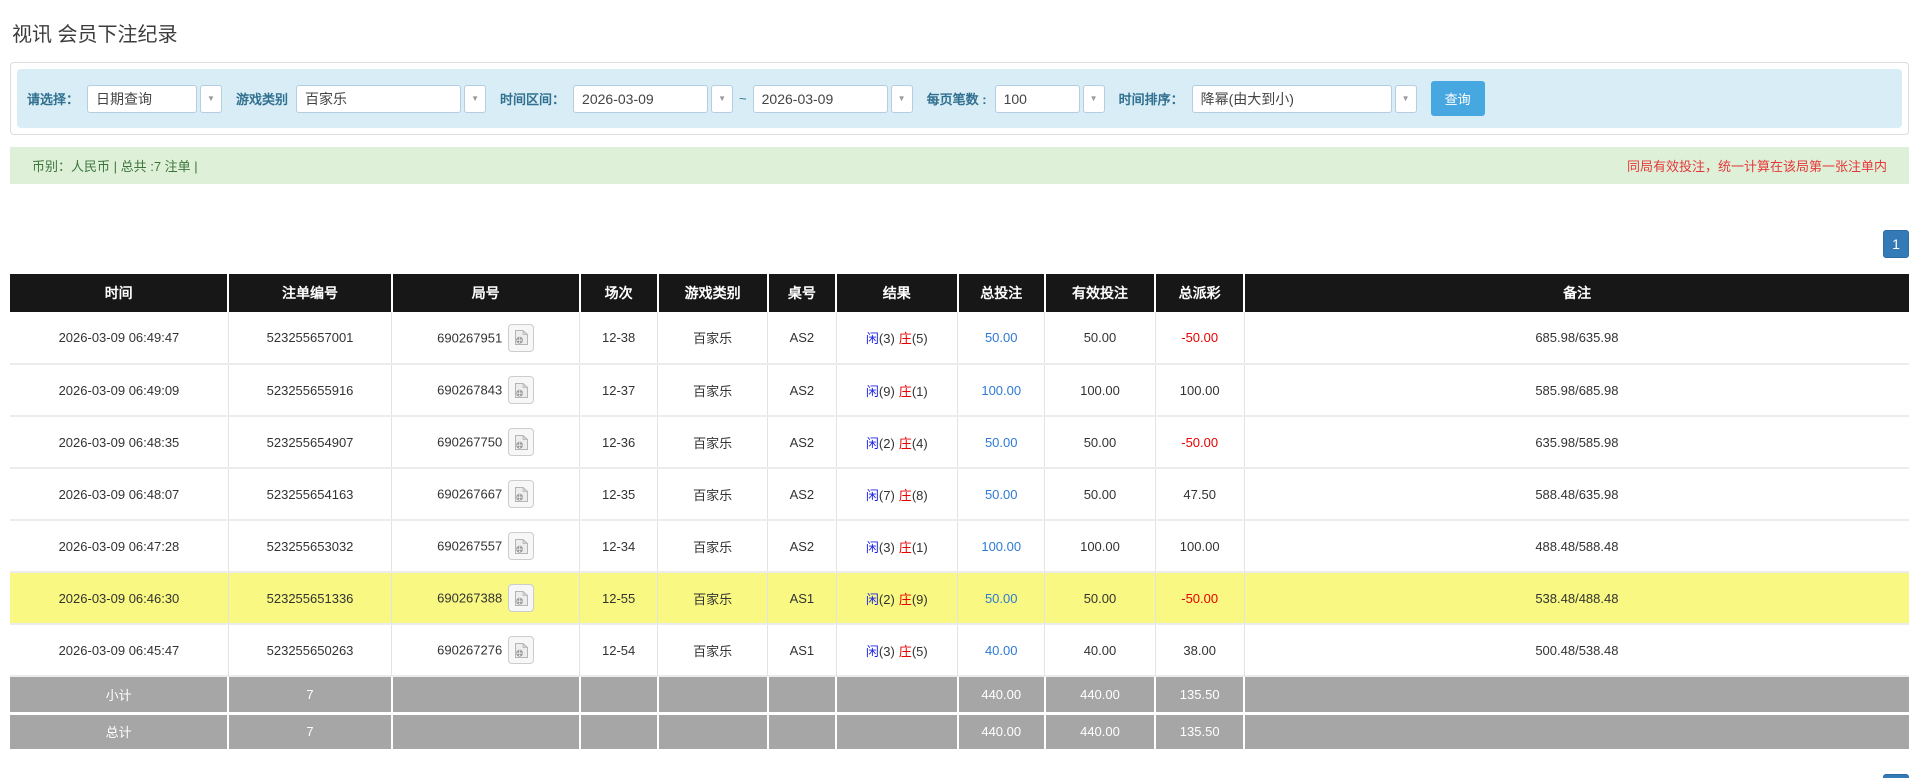 The image size is (1919, 778). What do you see at coordinates (142, 98) in the screenshot?
I see `query-type-input: 日期查询` at bounding box center [142, 98].